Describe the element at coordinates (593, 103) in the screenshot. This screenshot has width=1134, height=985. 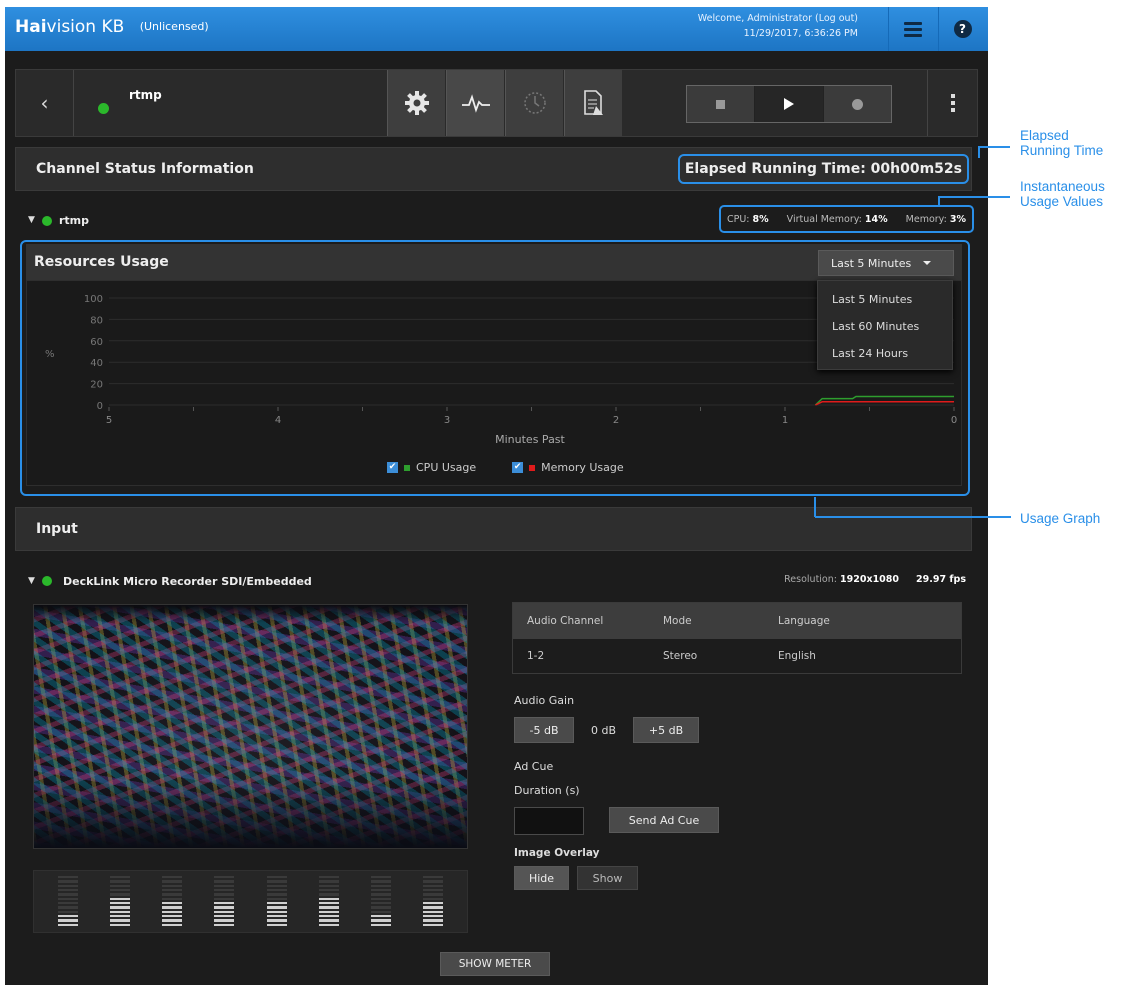
I see `report-button` at that location.